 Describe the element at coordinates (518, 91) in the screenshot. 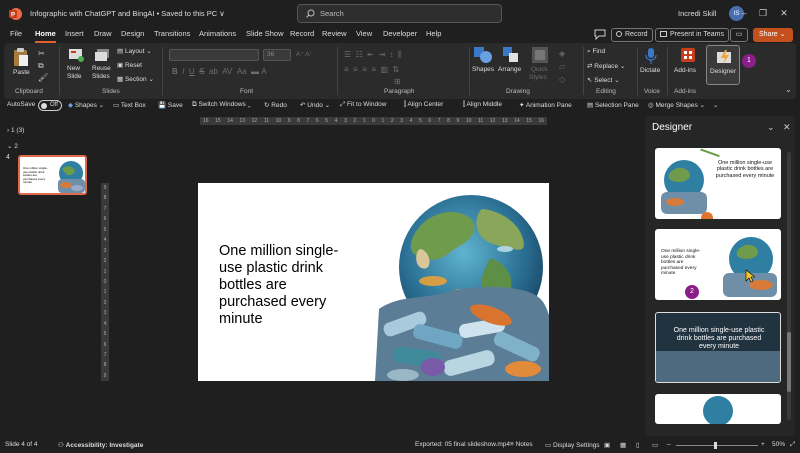

I see `group-drawing-label: Drawing` at that location.